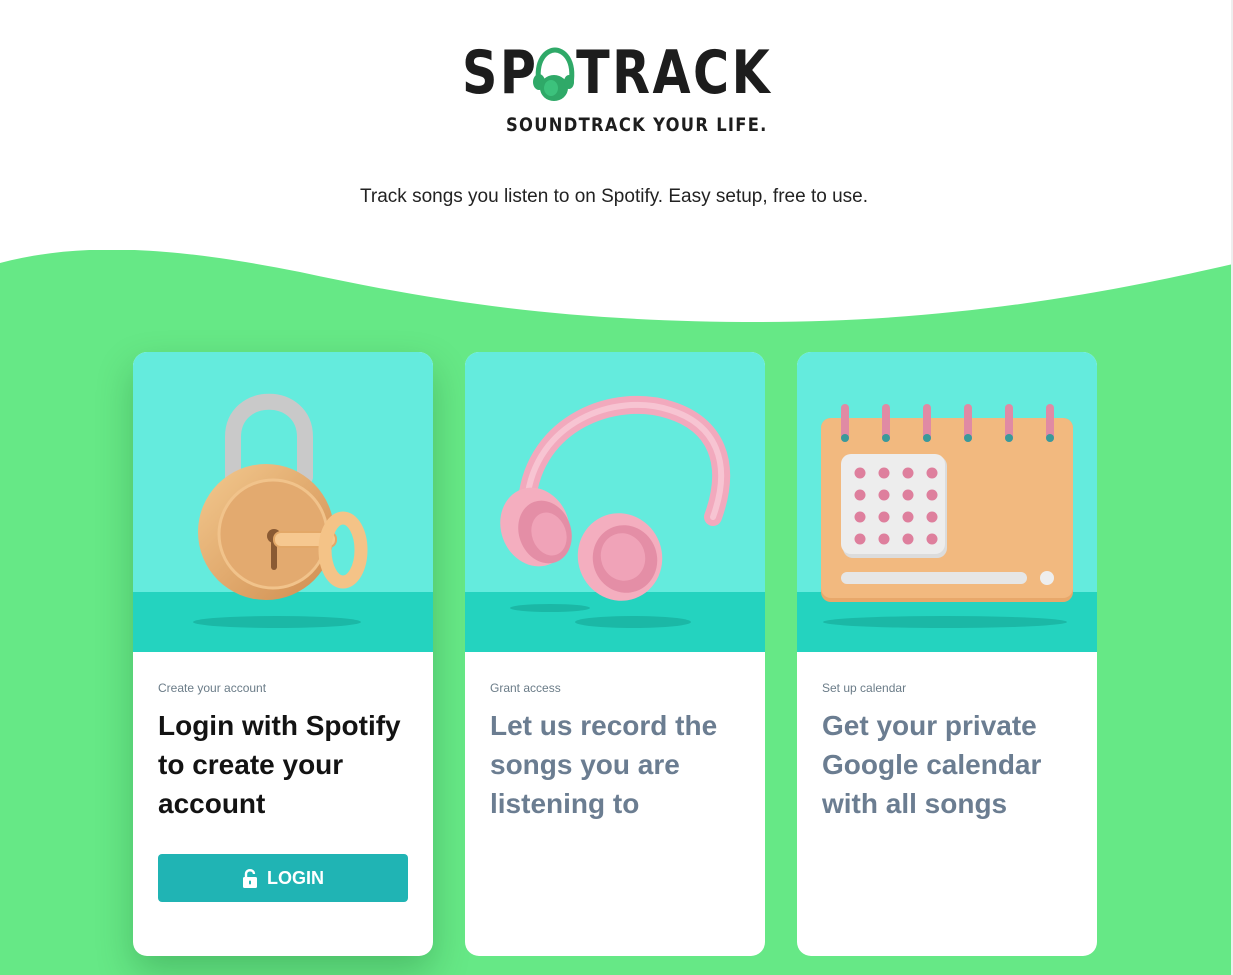 The image size is (1233, 975). What do you see at coordinates (250, 878) in the screenshot?
I see `lock-icon` at bounding box center [250, 878].